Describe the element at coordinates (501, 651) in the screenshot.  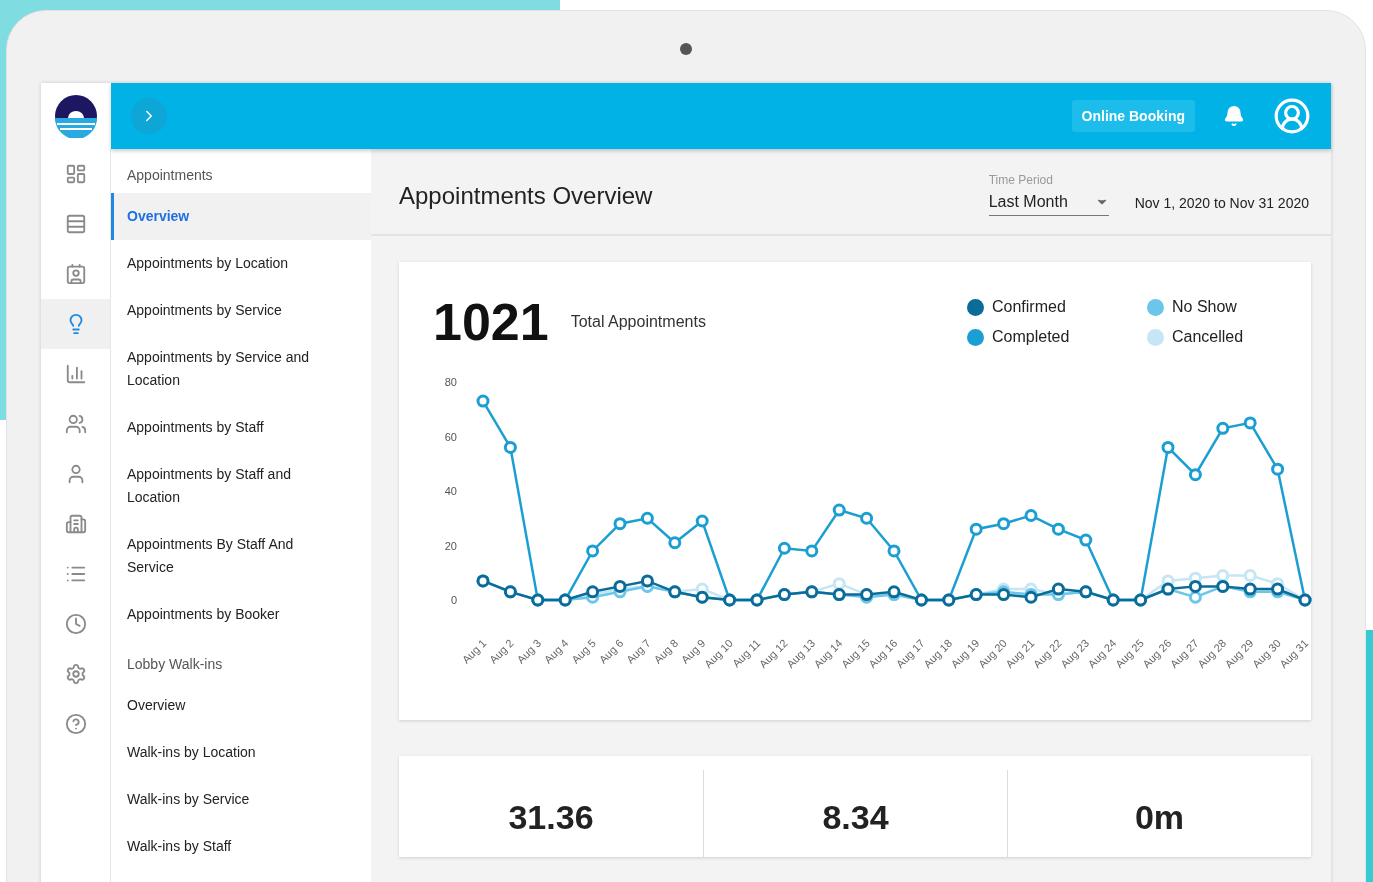
I see `axis-tick-label: Aug 2` at that location.